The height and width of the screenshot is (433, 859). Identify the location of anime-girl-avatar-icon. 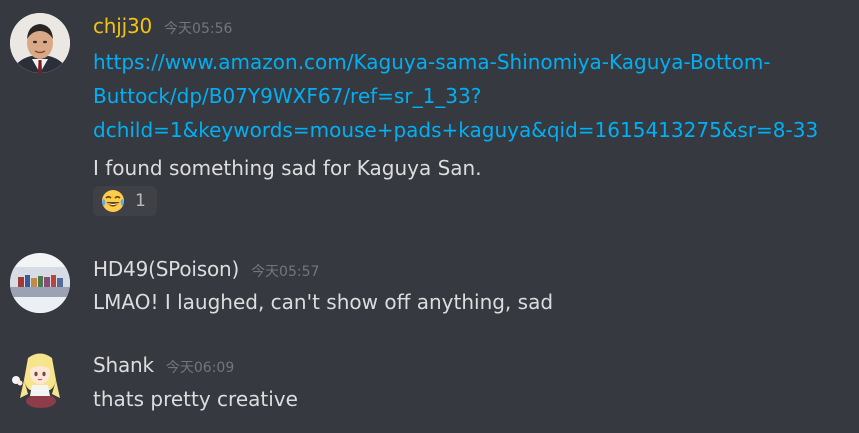
(36, 380).